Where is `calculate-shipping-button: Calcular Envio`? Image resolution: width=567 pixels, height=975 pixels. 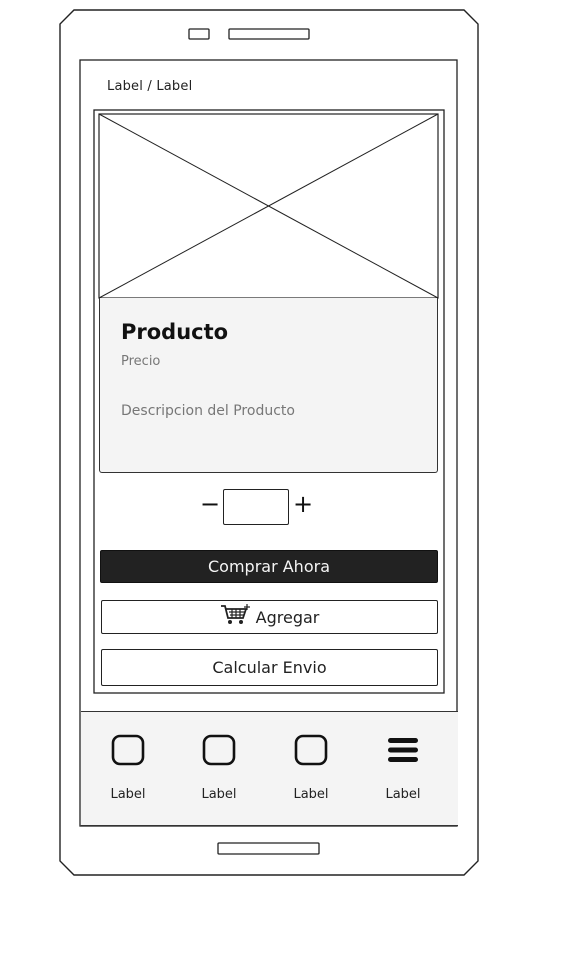
calculate-shipping-button: Calcular Envio is located at coordinates (269, 667).